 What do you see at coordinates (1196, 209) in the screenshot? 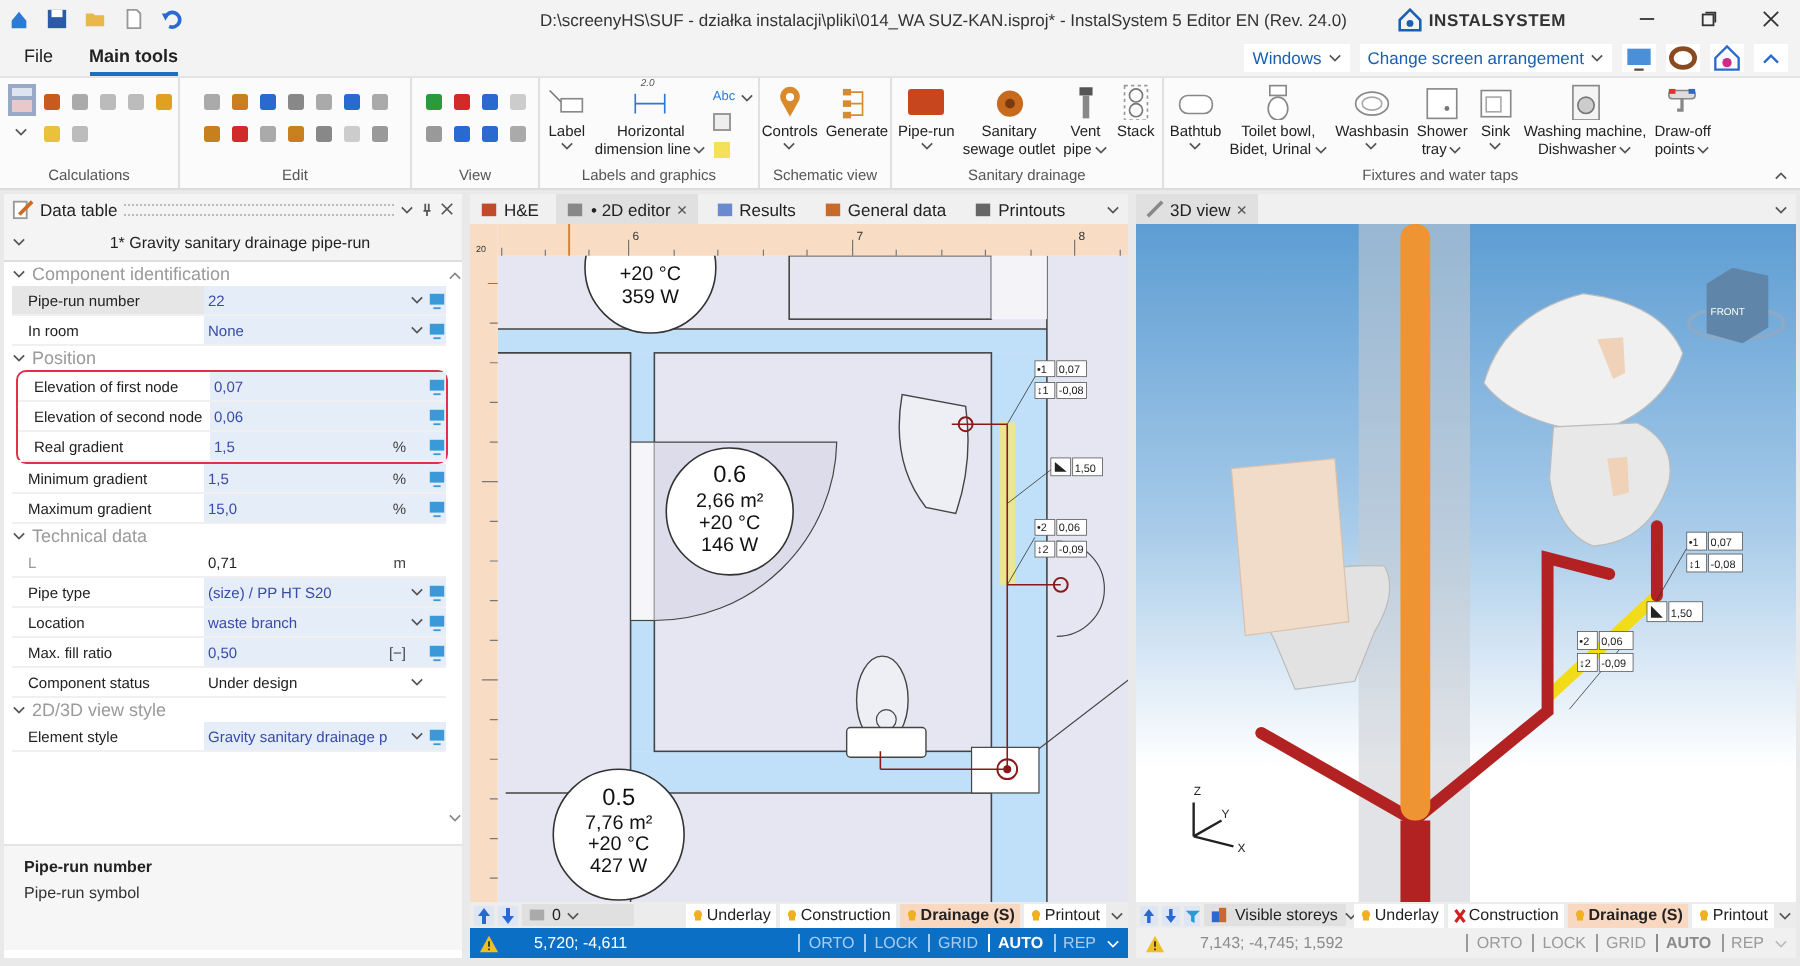
I see `document-tab: 3D view ×` at bounding box center [1196, 209].